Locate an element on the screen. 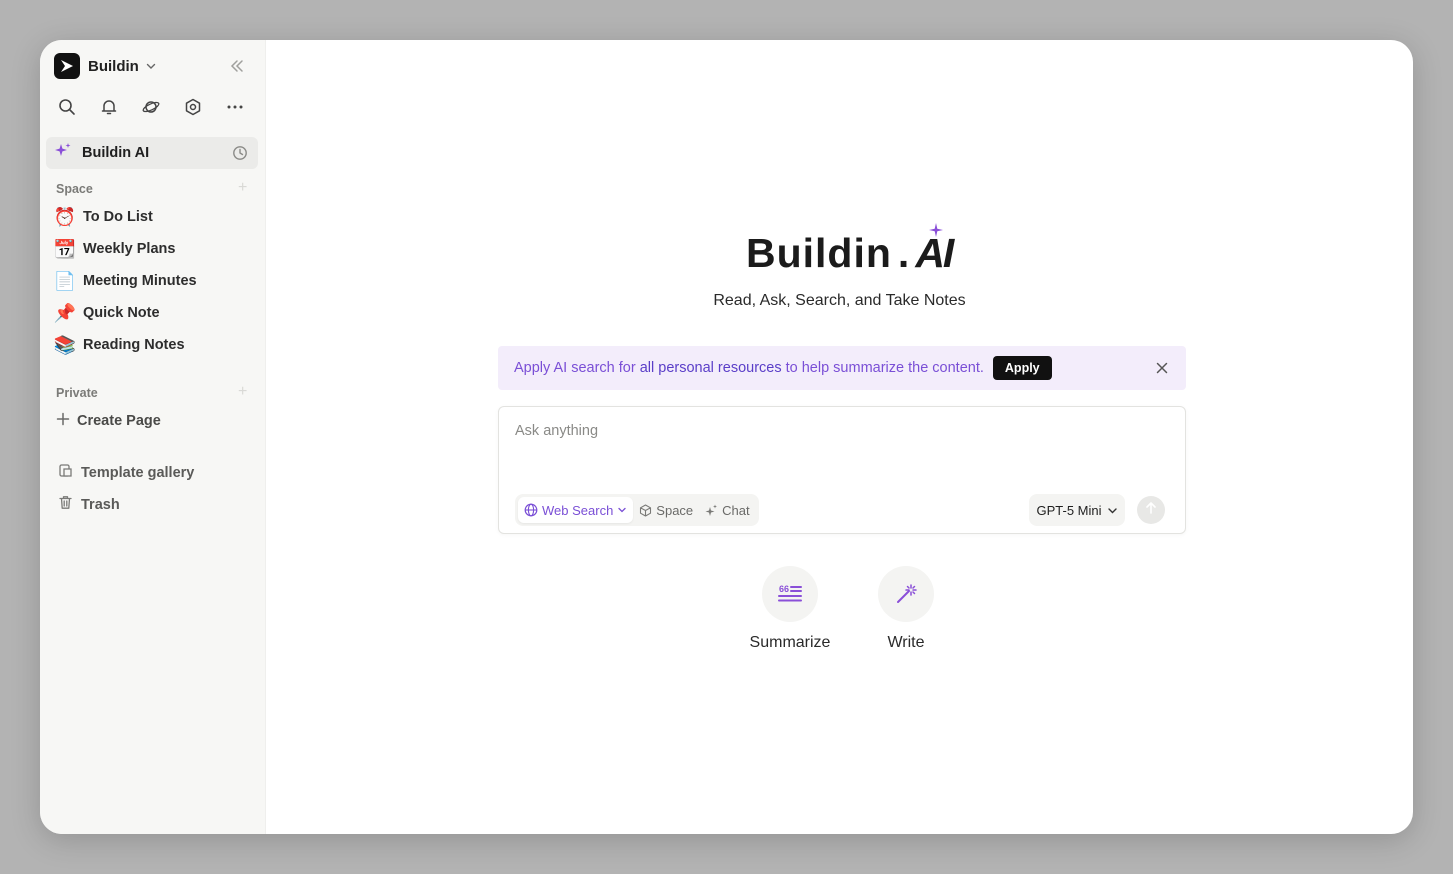  mode-chat: Chat is located at coordinates (727, 510).